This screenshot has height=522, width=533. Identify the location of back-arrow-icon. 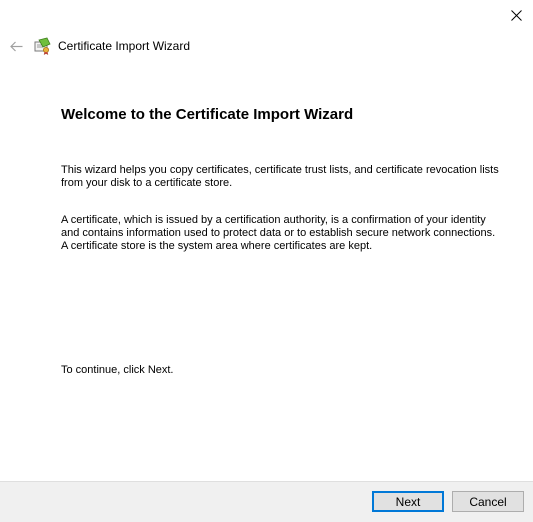
(15, 46).